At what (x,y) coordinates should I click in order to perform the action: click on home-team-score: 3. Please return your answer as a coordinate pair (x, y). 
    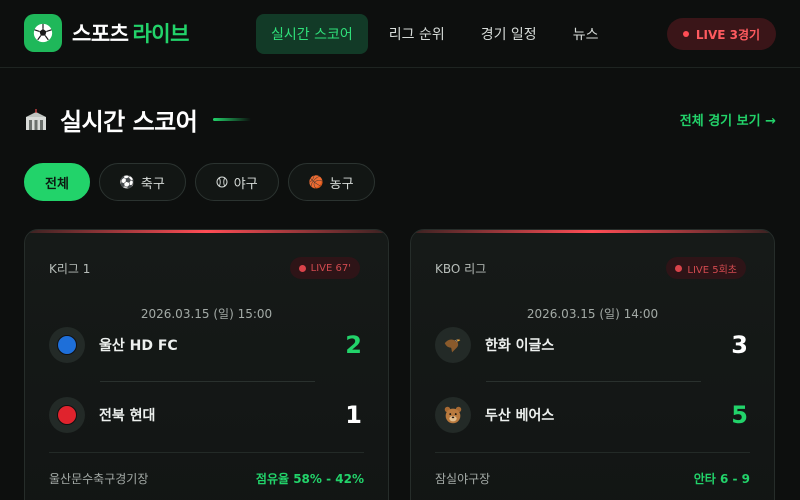
    Looking at the image, I should click on (739, 345).